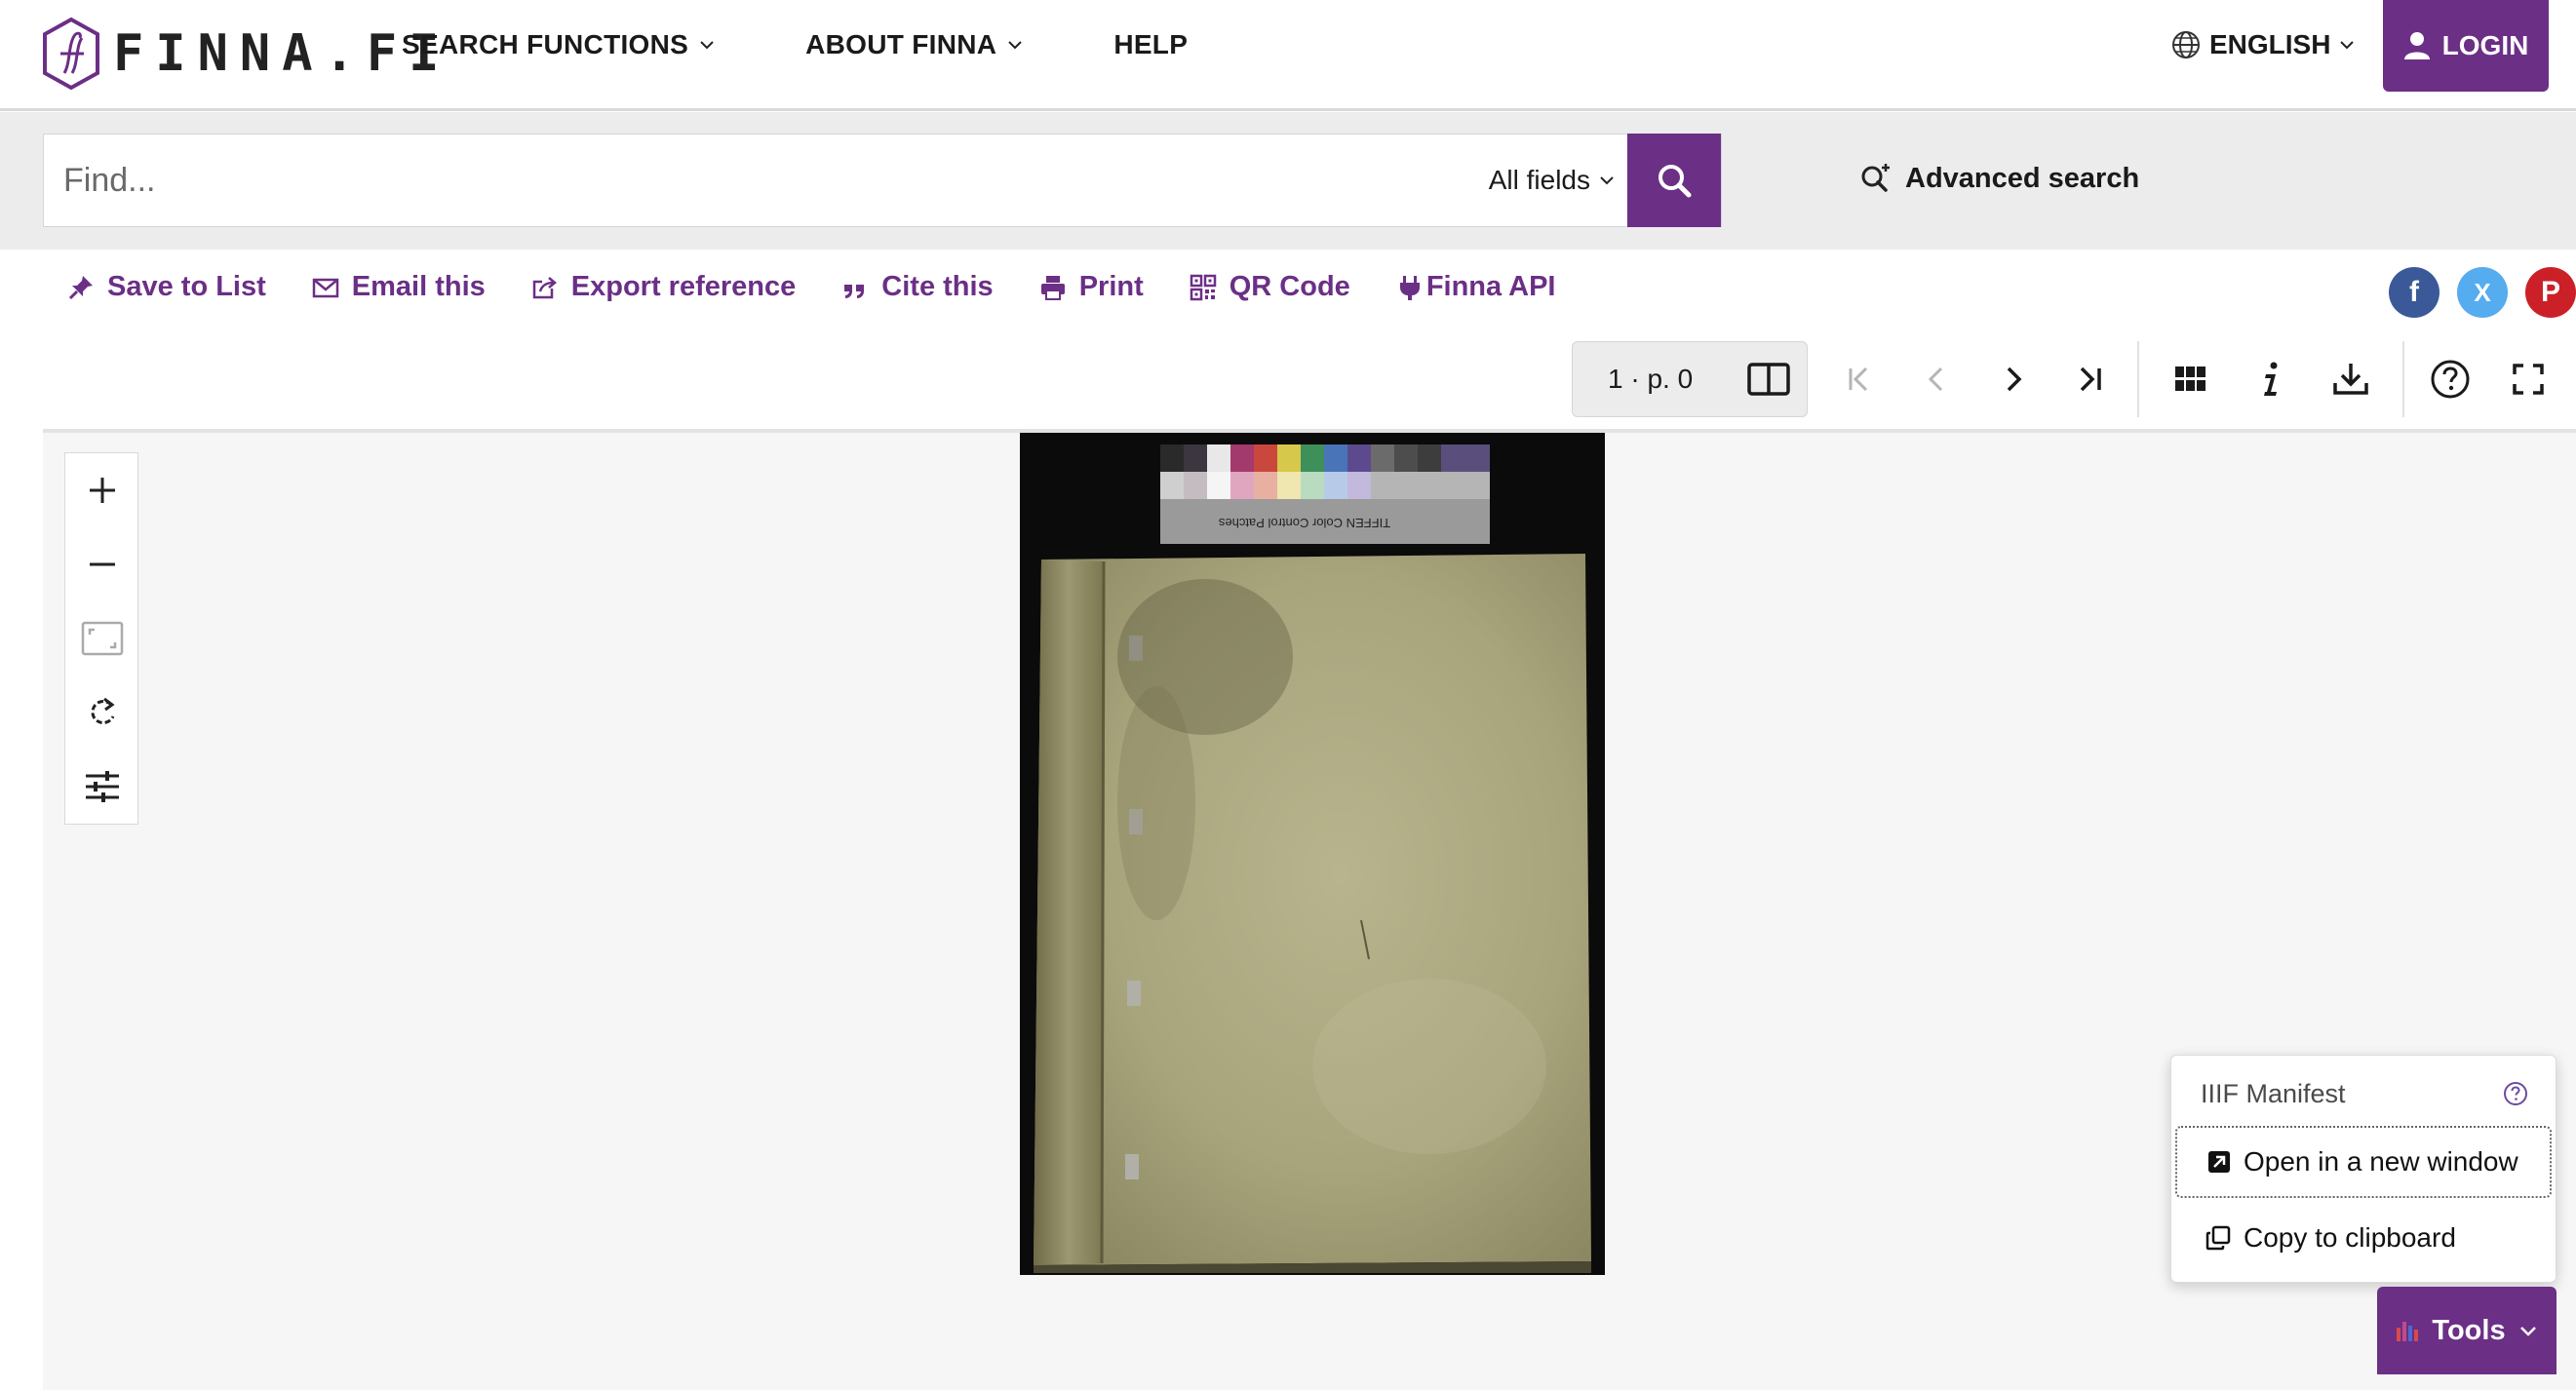 This screenshot has height=1390, width=2576. What do you see at coordinates (2469, 1330) in the screenshot?
I see `tools-label: Tools` at bounding box center [2469, 1330].